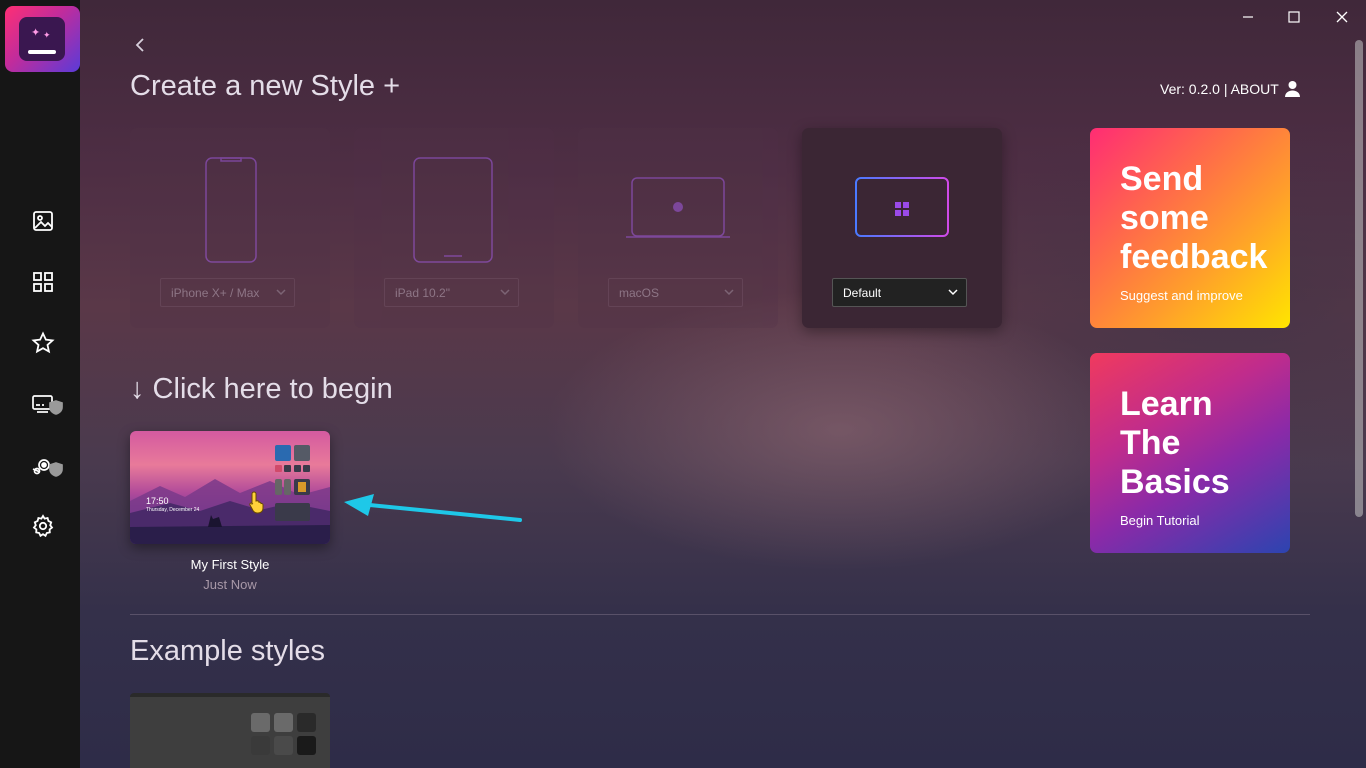 Image resolution: width=1366 pixels, height=768 pixels. I want to click on begin-heading: ↓ Click here to begin, so click(261, 389).